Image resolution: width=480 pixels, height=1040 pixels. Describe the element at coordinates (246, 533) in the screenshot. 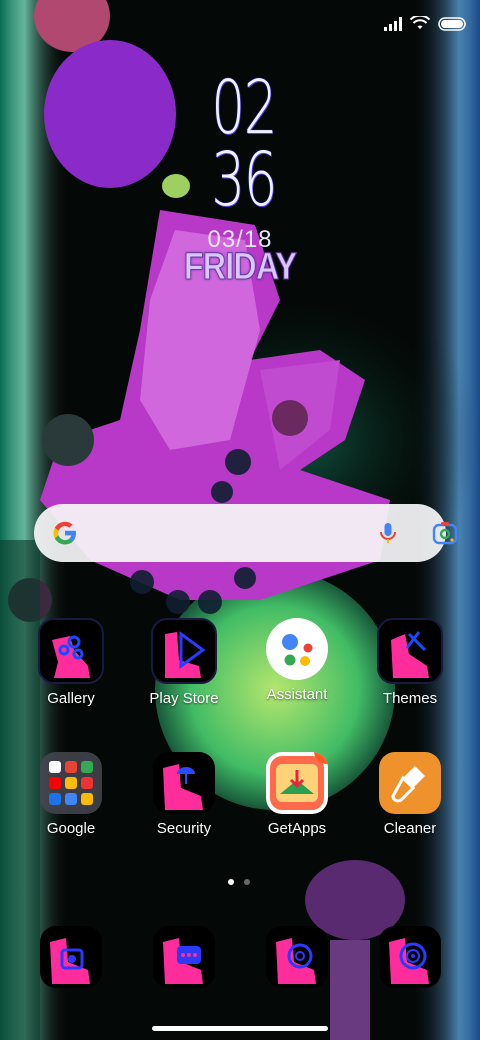

I see `google-search-bar` at that location.